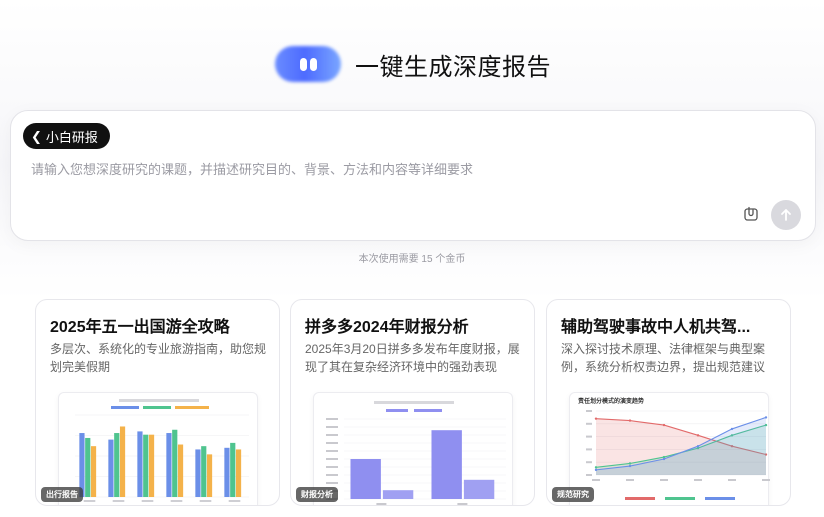 The image size is (824, 517). Describe the element at coordinates (36, 136) in the screenshot. I see `chevron-left-icon: ❮` at that location.